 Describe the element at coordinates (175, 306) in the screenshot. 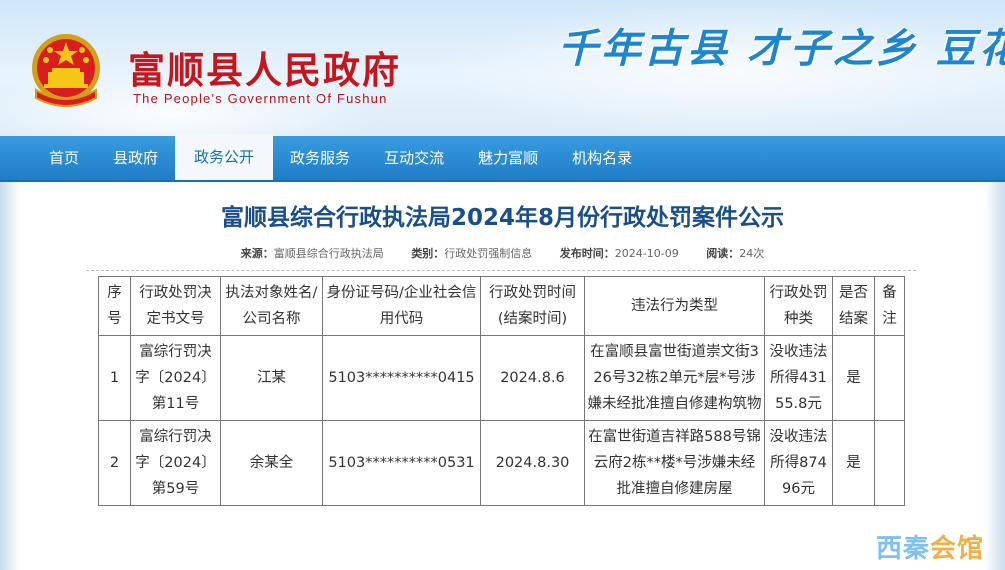

I see `header-cell-decision-doc: 行政处罚决定书文号` at that location.